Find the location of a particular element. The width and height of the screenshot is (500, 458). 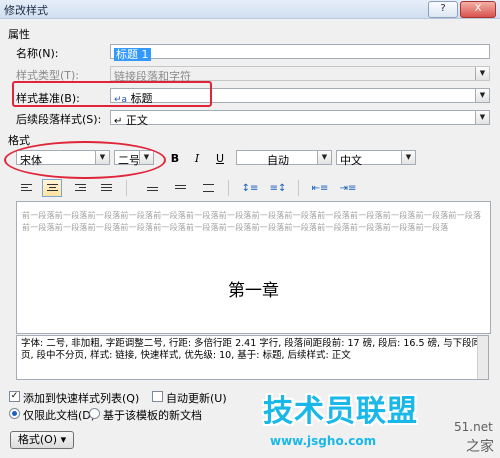

justify-icon is located at coordinates (106, 188).